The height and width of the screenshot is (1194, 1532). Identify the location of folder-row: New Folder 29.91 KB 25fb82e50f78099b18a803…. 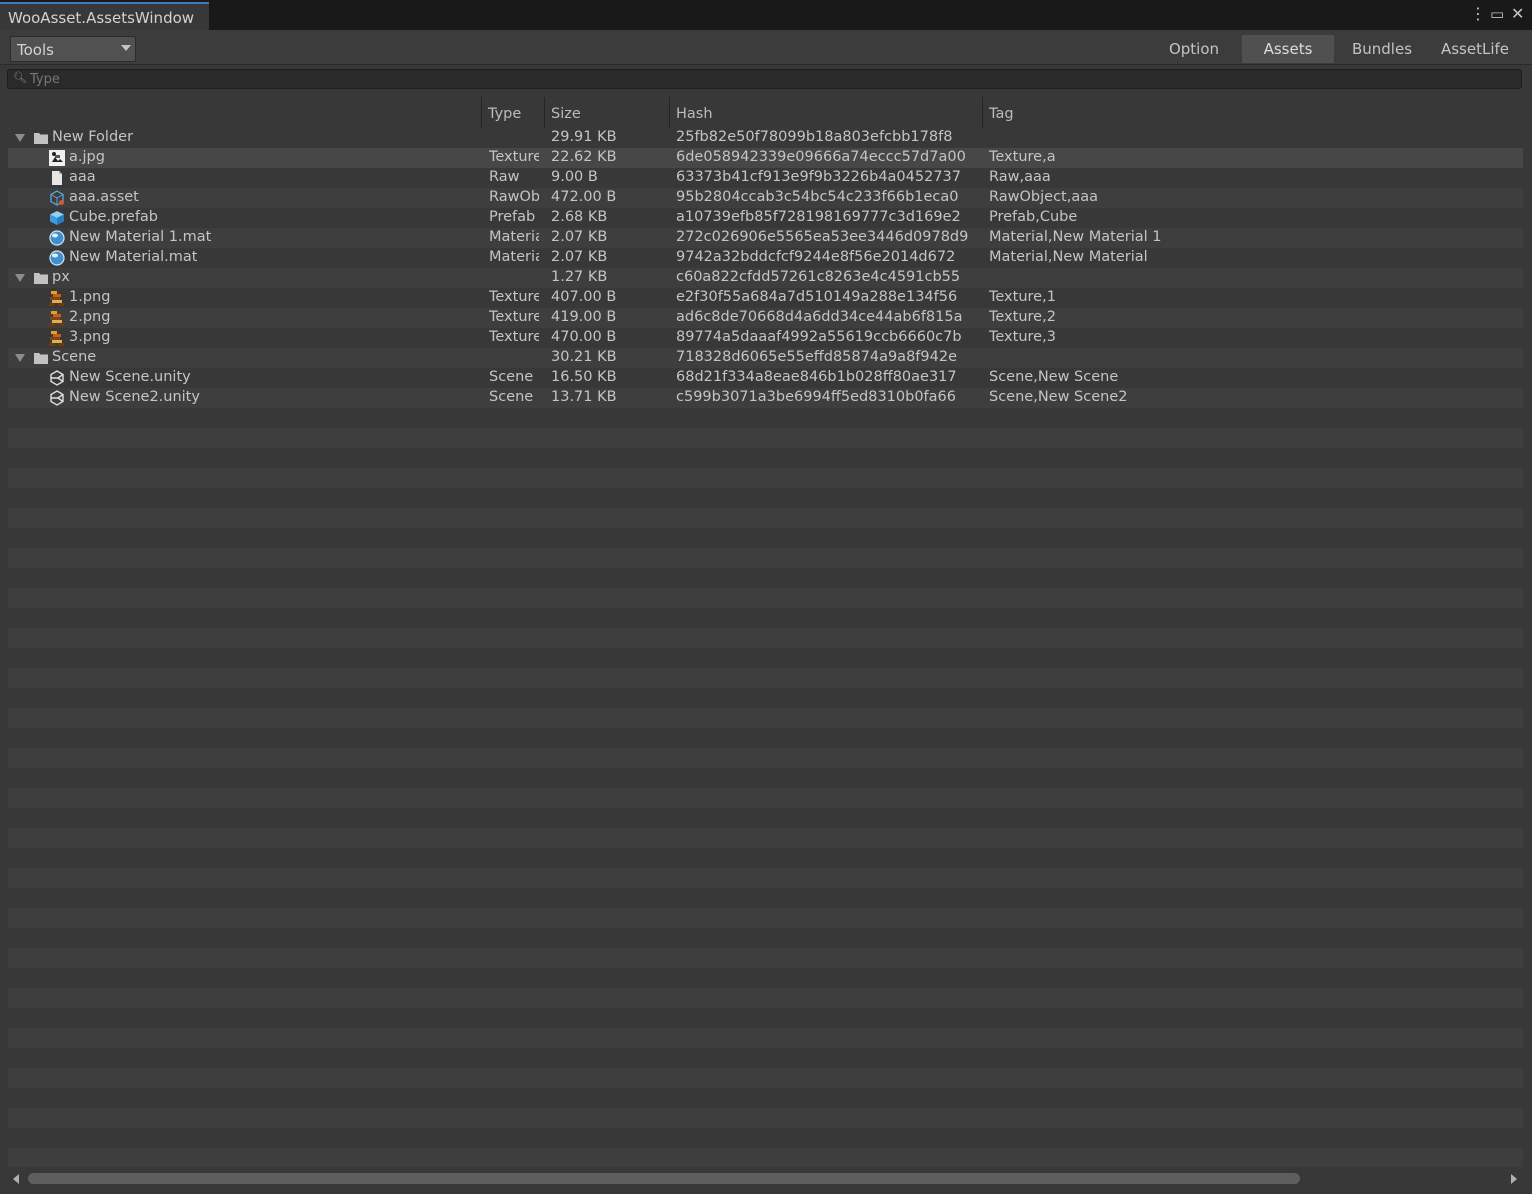
(765, 138).